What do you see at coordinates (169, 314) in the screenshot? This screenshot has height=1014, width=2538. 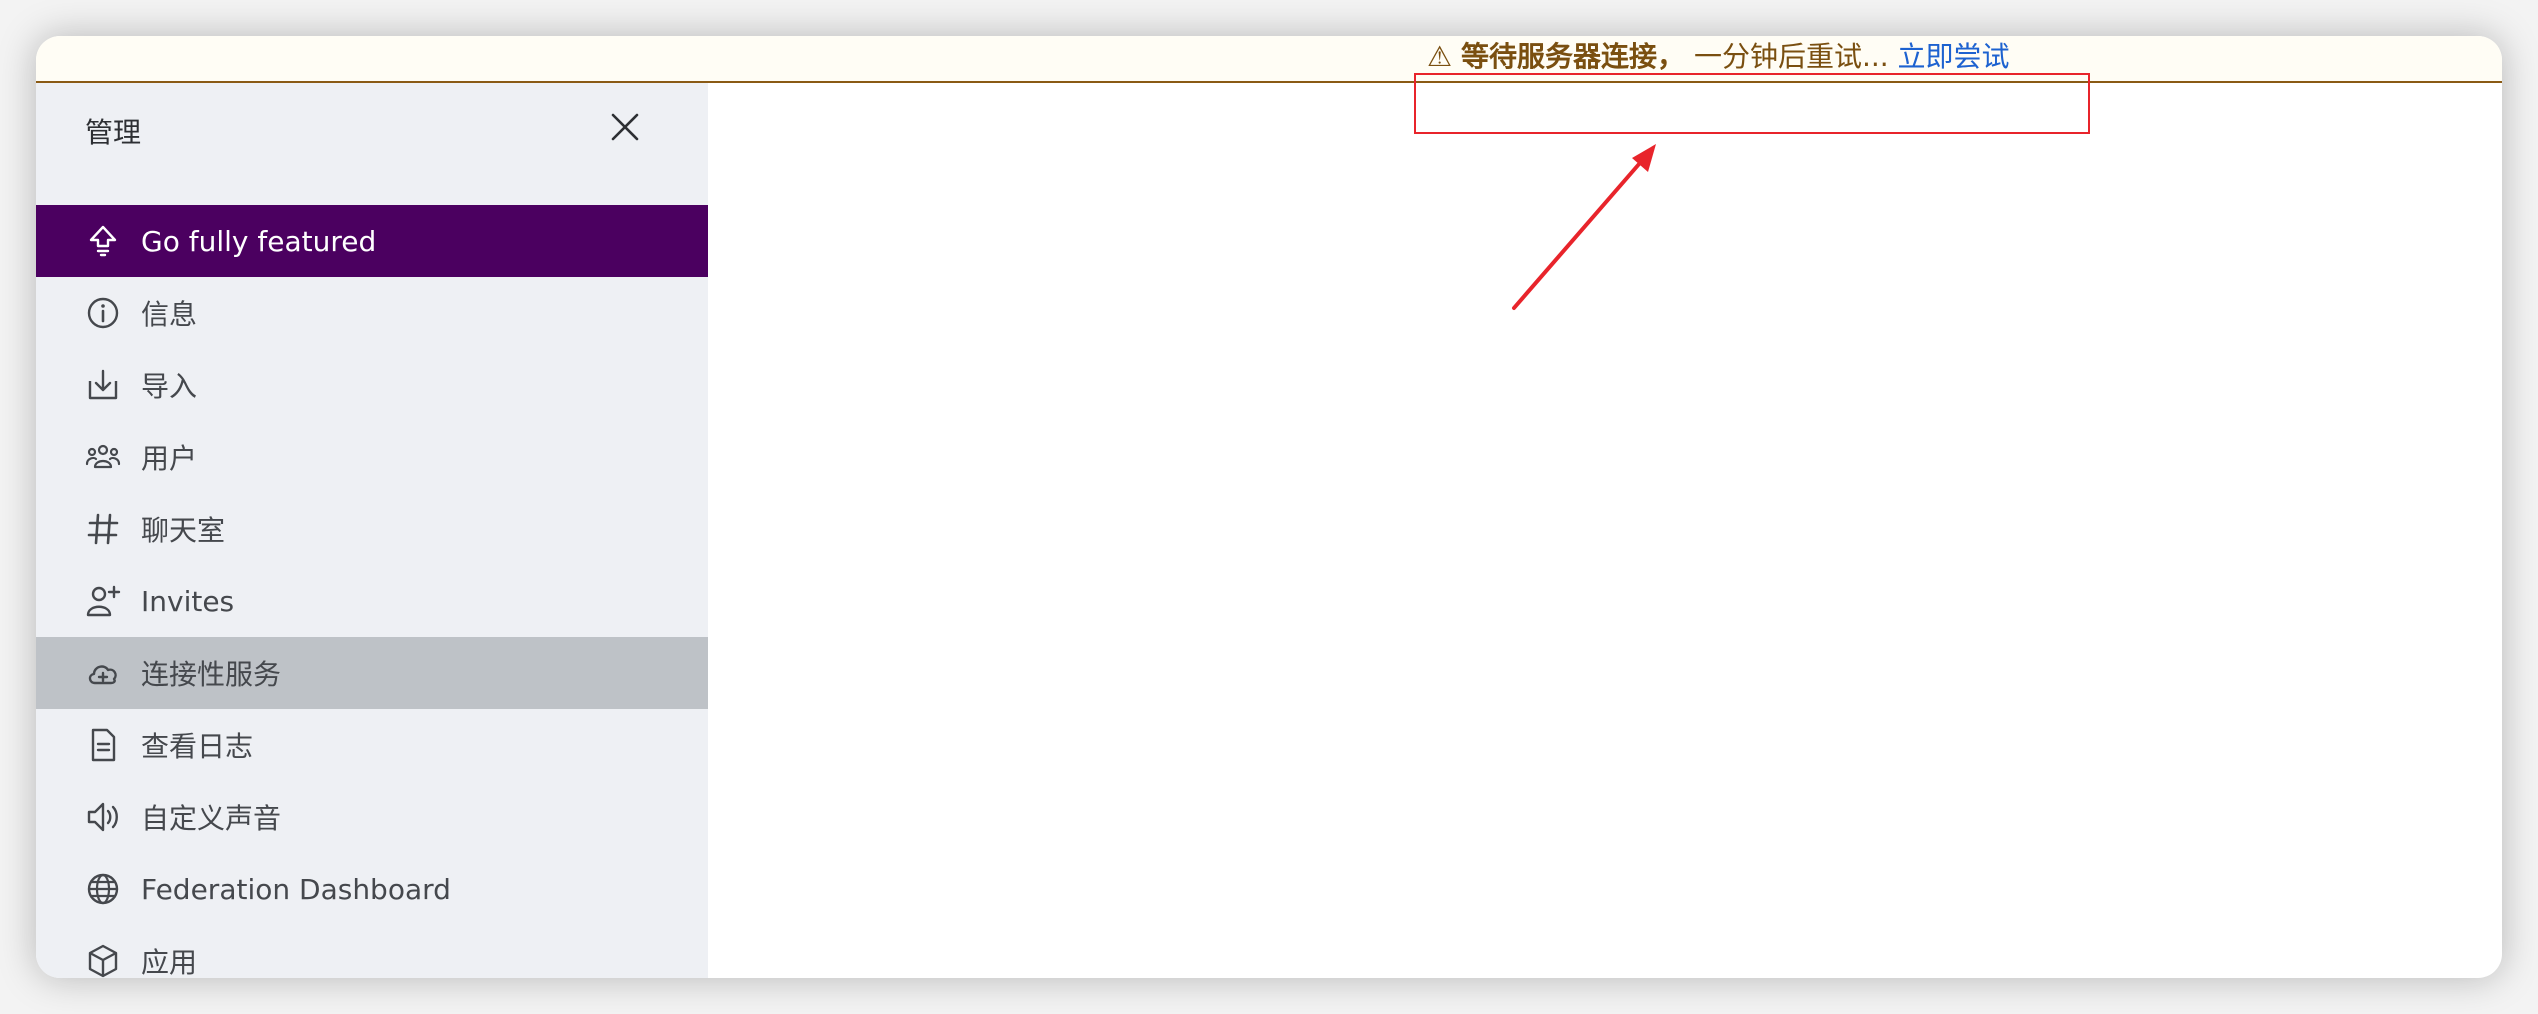 I see `sidebar-item-label: 信息` at bounding box center [169, 314].